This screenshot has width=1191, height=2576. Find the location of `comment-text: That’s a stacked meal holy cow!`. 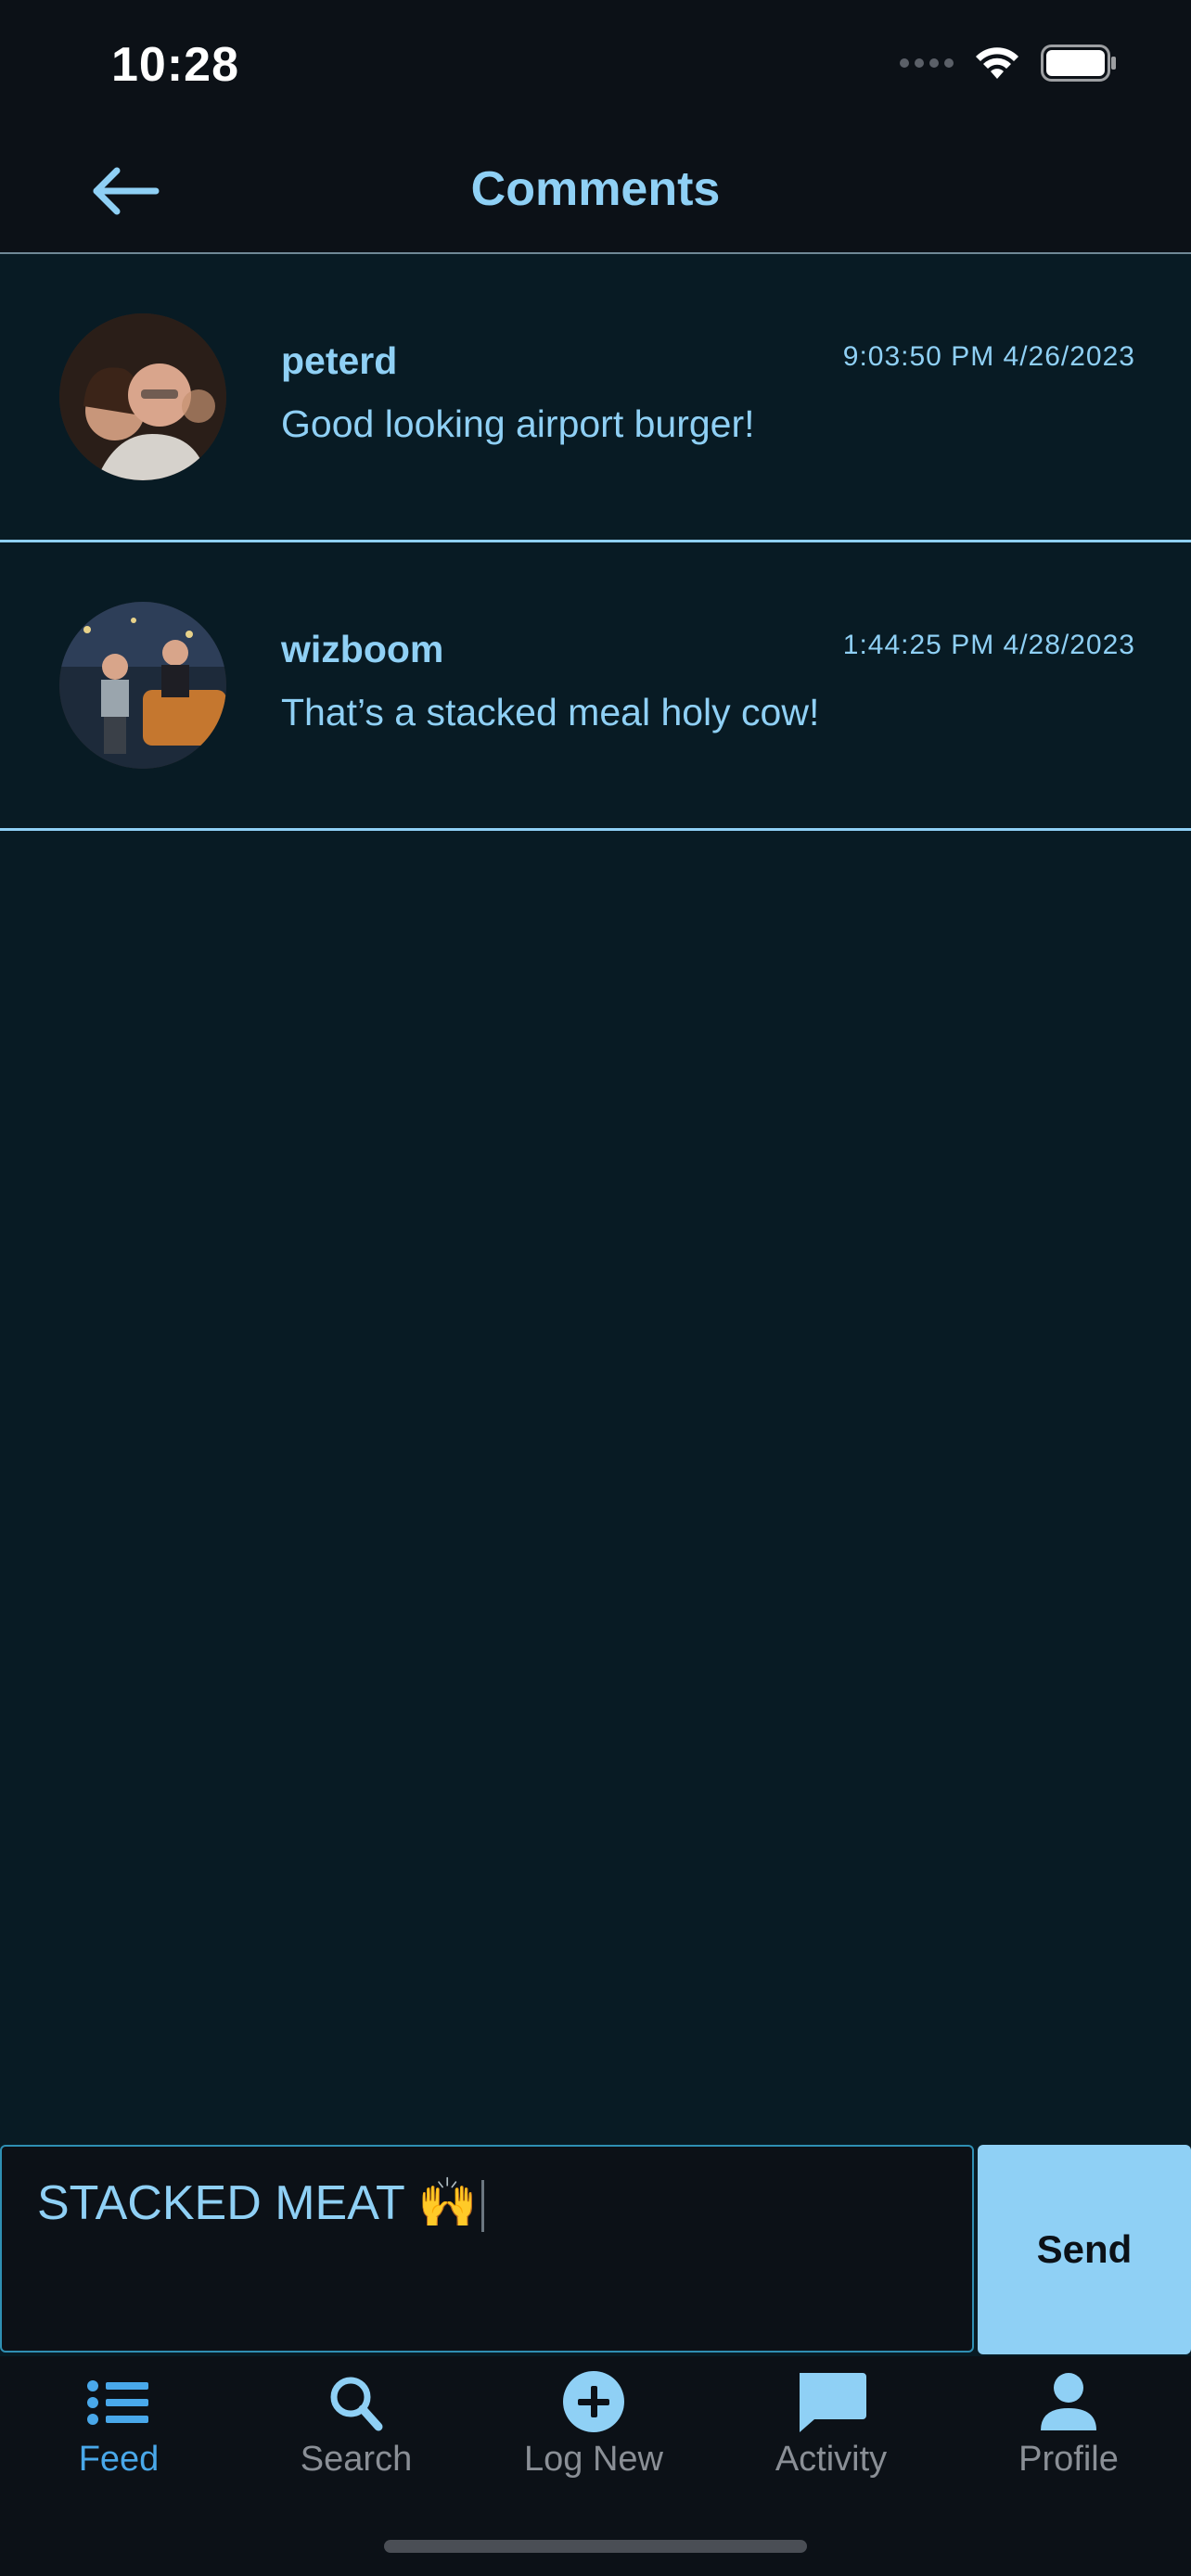

comment-text: That’s a stacked meal holy cow! is located at coordinates (550, 712).